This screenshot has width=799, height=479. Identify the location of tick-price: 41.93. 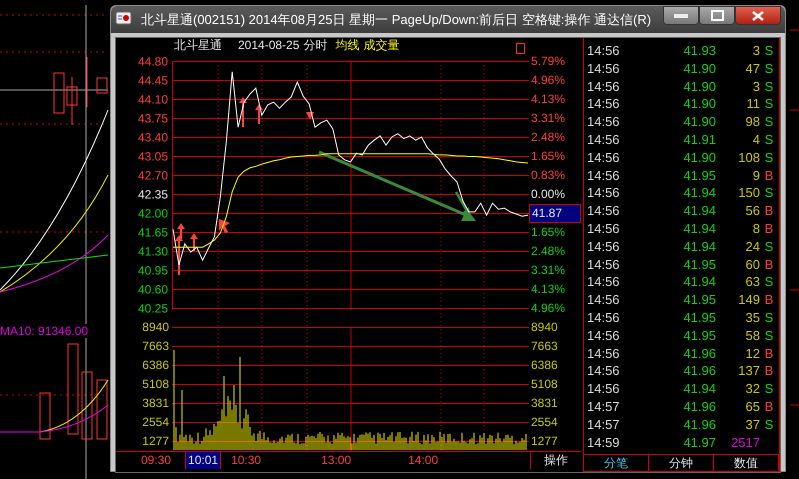
(699, 51).